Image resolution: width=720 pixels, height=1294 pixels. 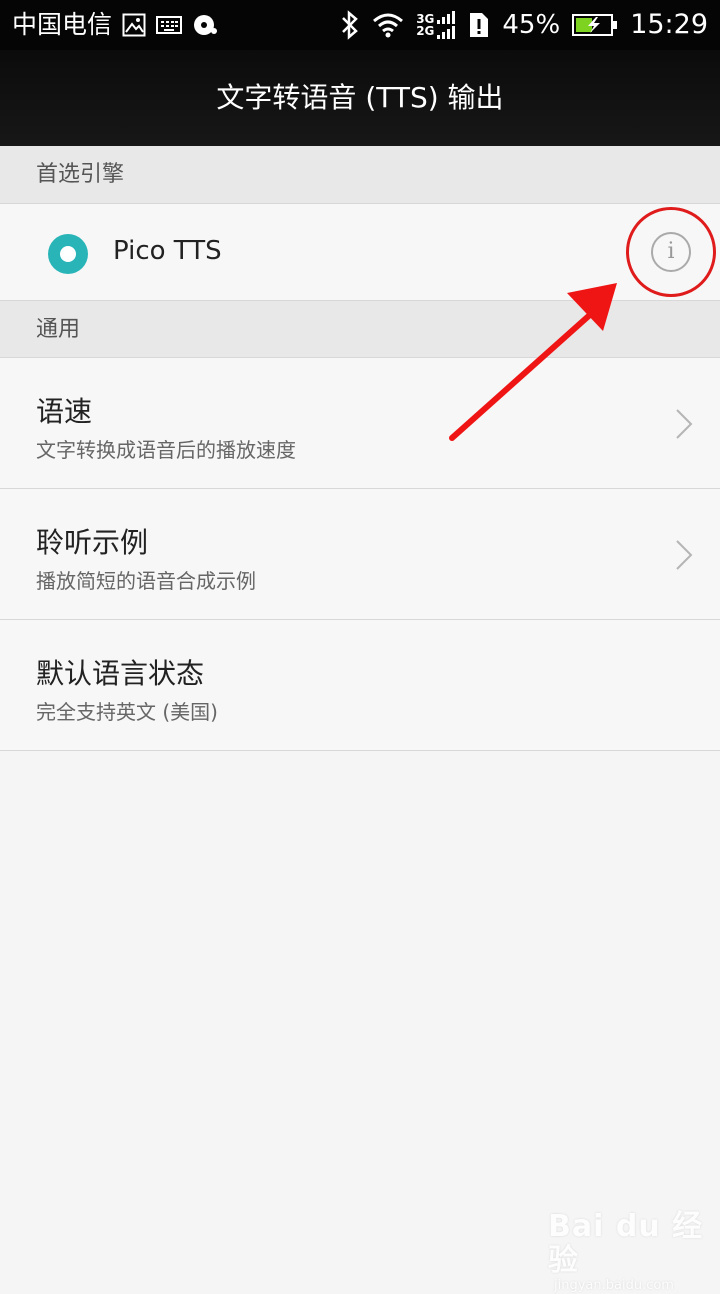 I want to click on battery-percent: 45%, so click(x=531, y=25).